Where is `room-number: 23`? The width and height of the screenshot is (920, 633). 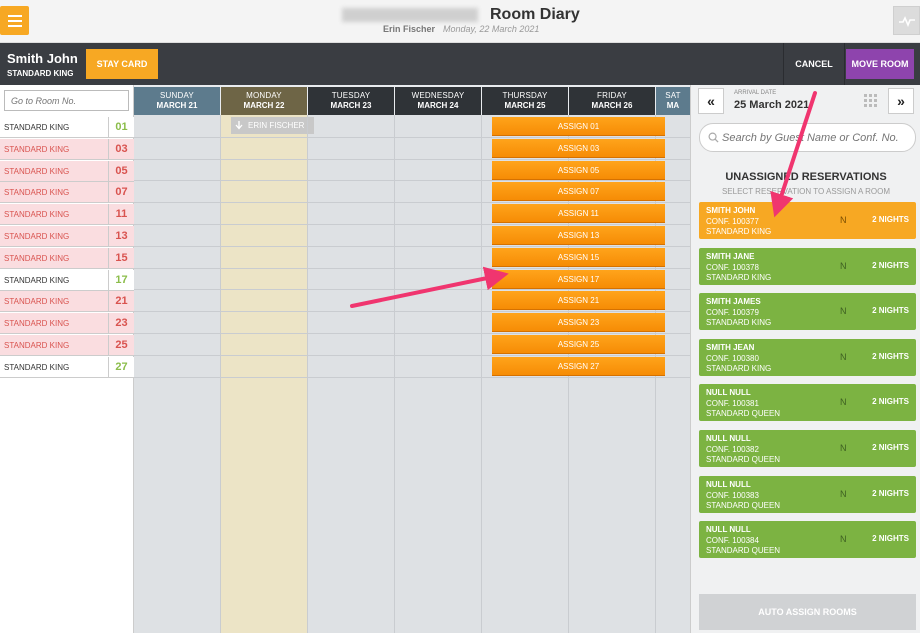 room-number: 23 is located at coordinates (121, 324).